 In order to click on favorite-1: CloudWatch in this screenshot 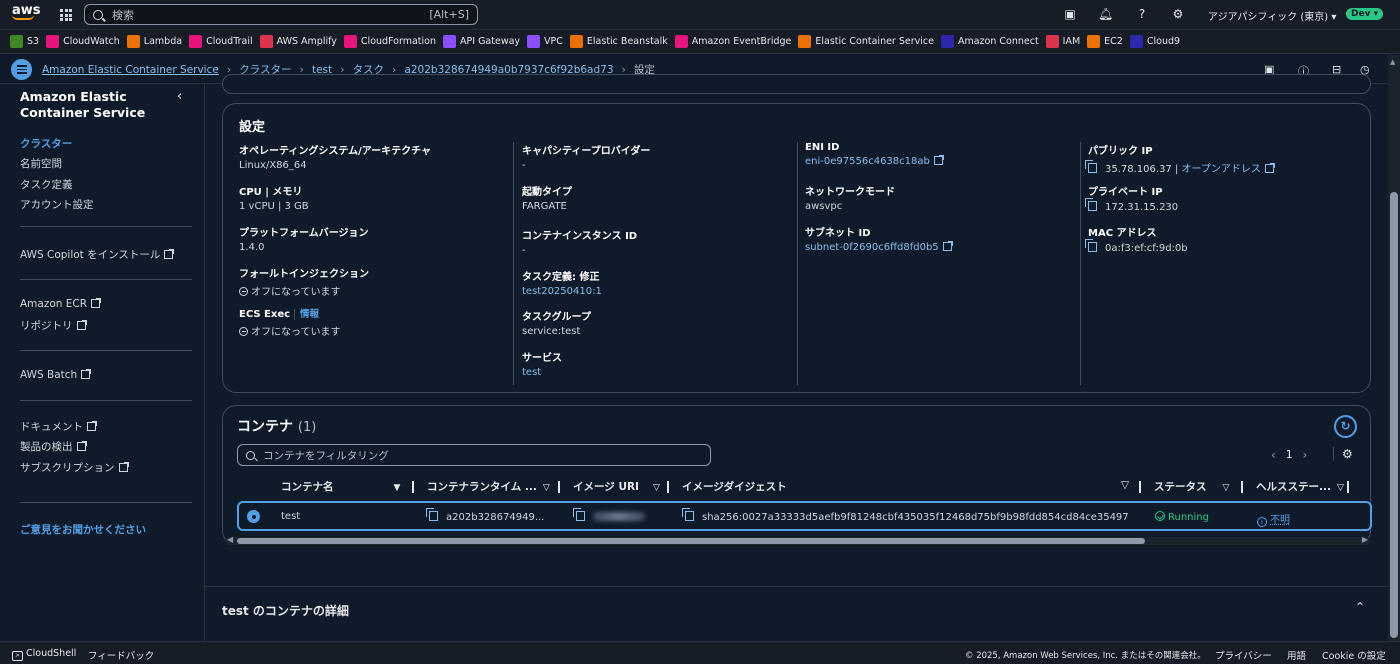, I will do `click(83, 41)`.